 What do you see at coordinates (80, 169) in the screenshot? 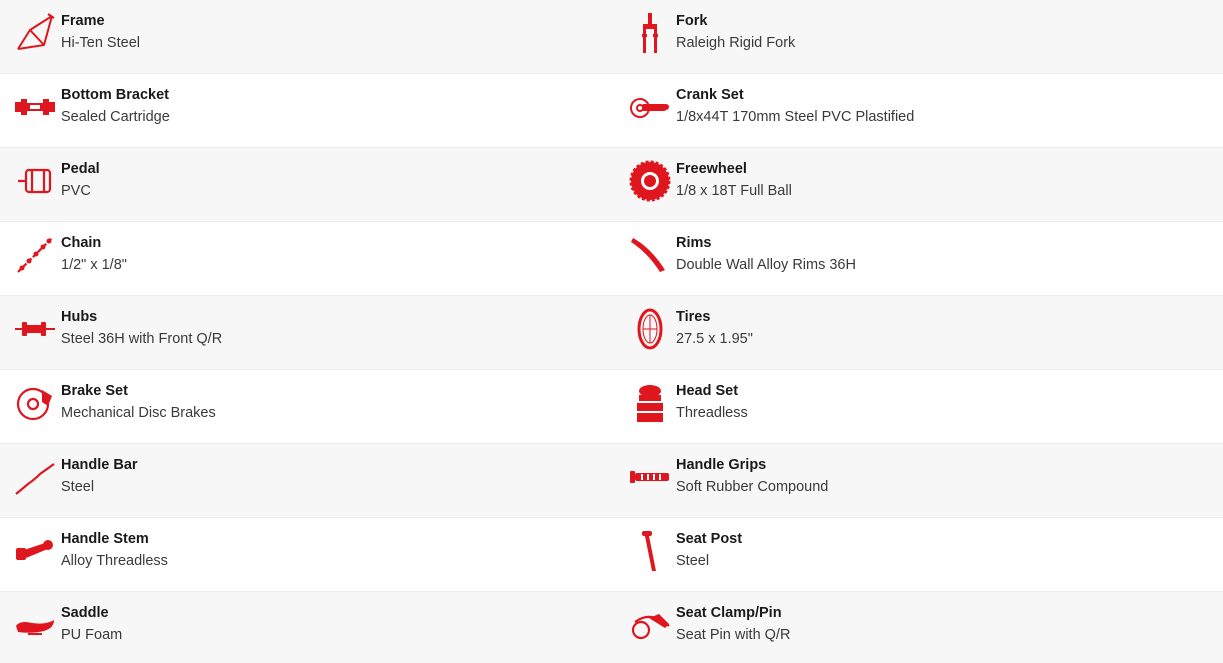
I see `spec-label: Pedal` at bounding box center [80, 169].